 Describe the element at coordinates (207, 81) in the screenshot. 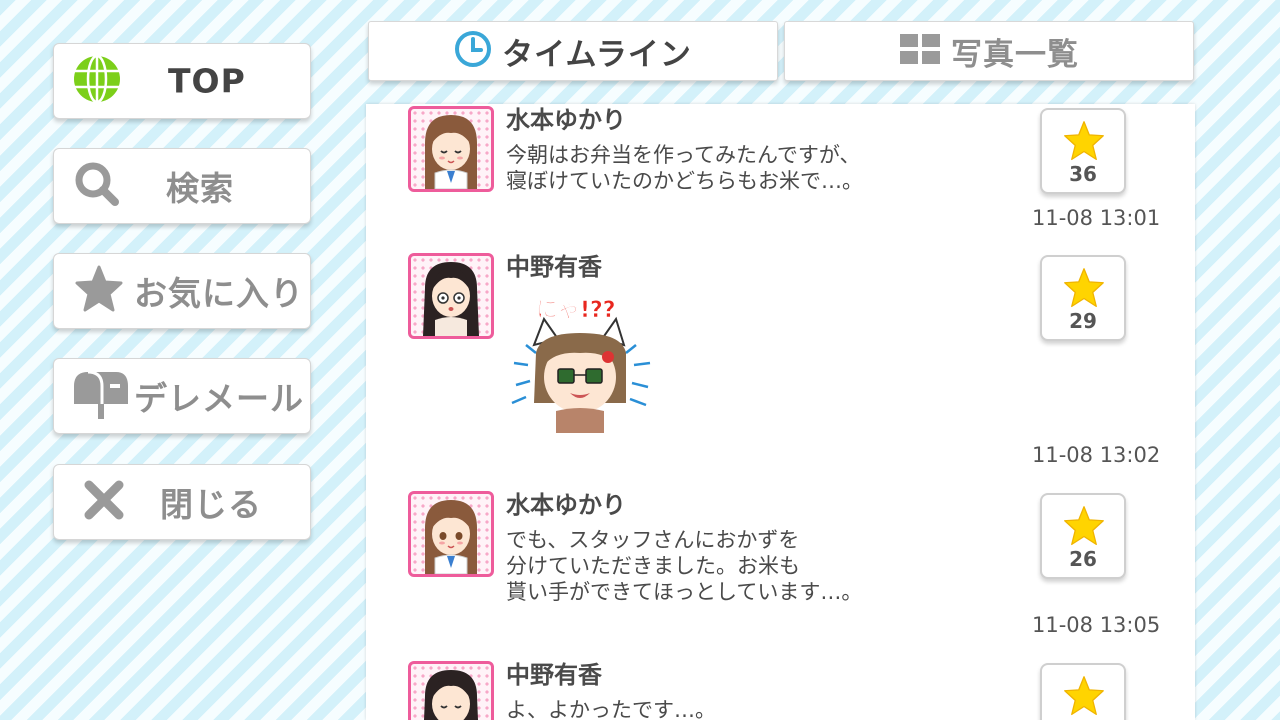

I see `sidebar-item-label: TOP` at that location.